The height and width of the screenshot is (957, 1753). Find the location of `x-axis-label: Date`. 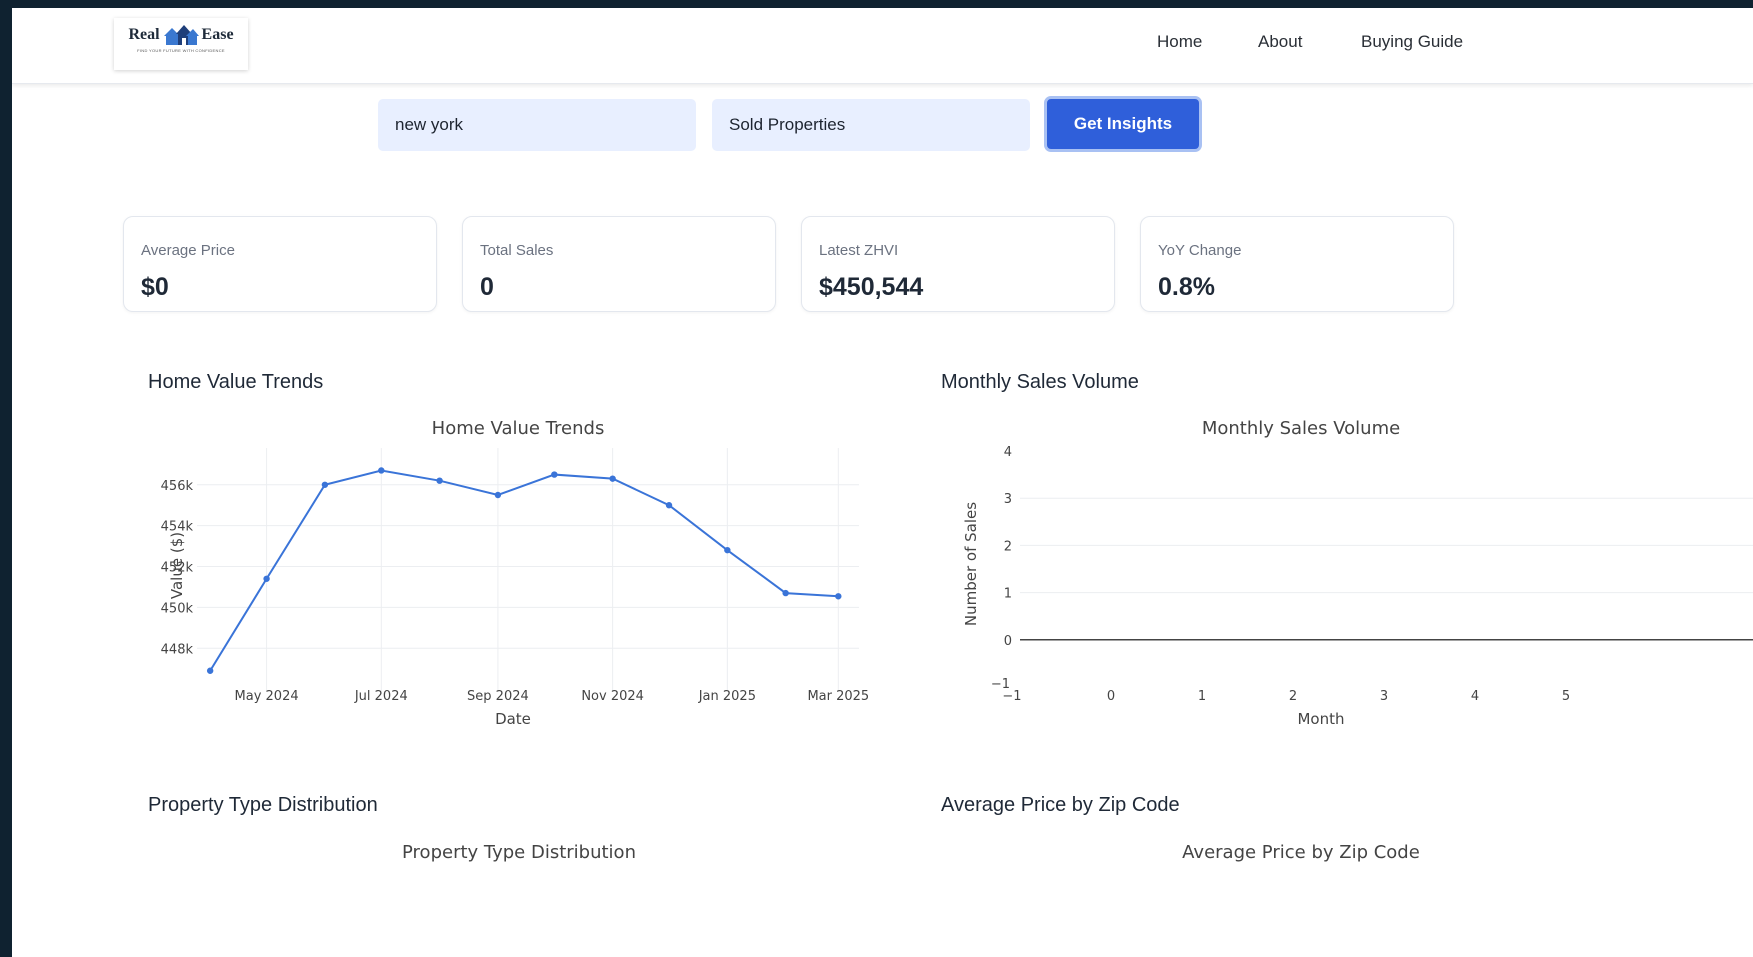

x-axis-label: Date is located at coordinates (513, 719).